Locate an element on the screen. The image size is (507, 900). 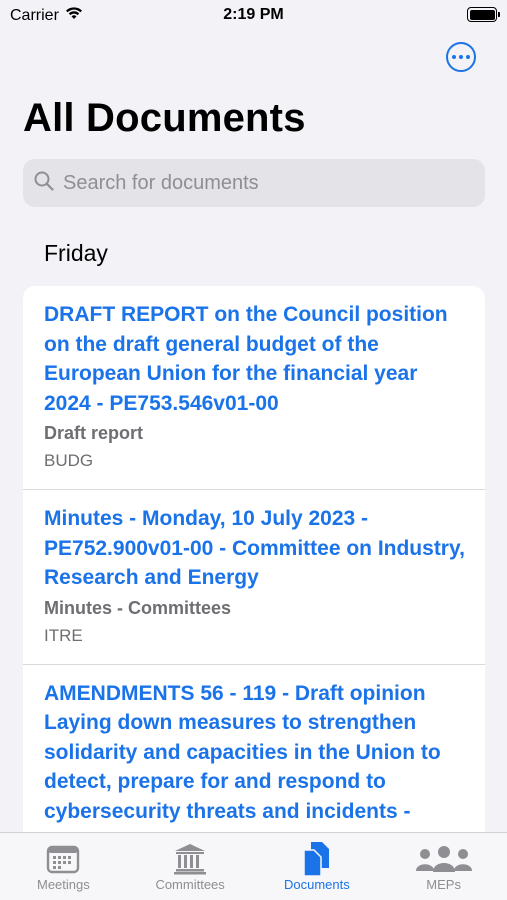
search-input is located at coordinates (263, 183).